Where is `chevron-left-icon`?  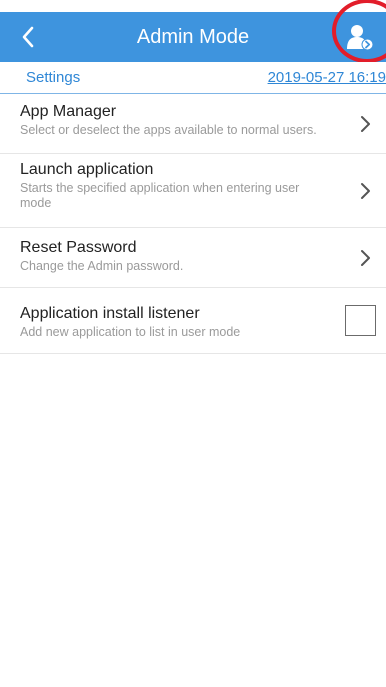
chevron-left-icon is located at coordinates (28, 37).